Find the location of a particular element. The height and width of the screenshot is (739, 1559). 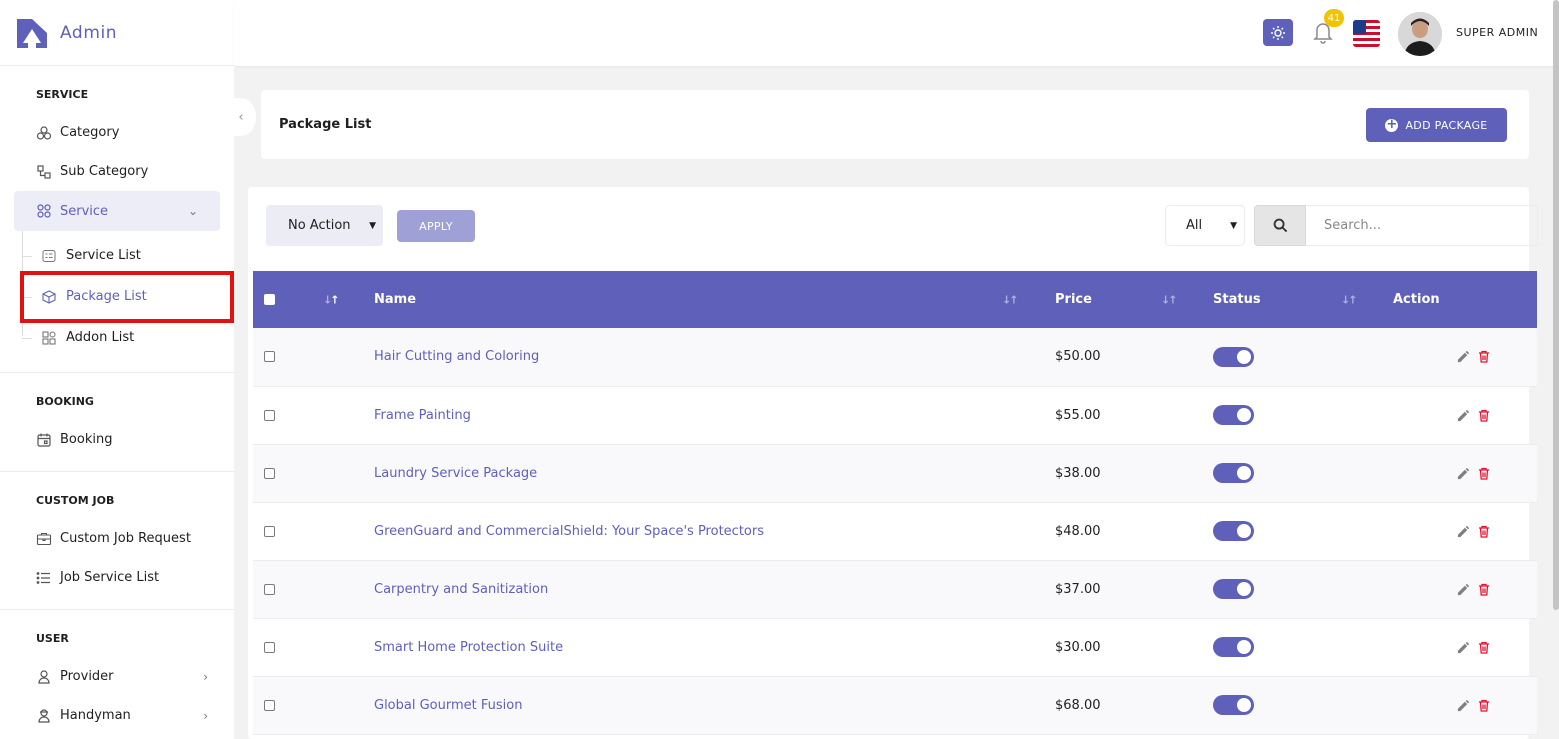

brand: Admin is located at coordinates (117, 33).